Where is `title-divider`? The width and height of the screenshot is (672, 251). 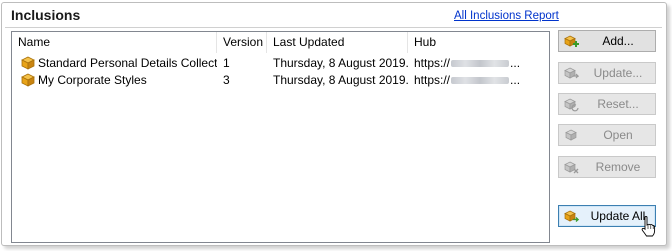
title-divider is located at coordinates (333, 27).